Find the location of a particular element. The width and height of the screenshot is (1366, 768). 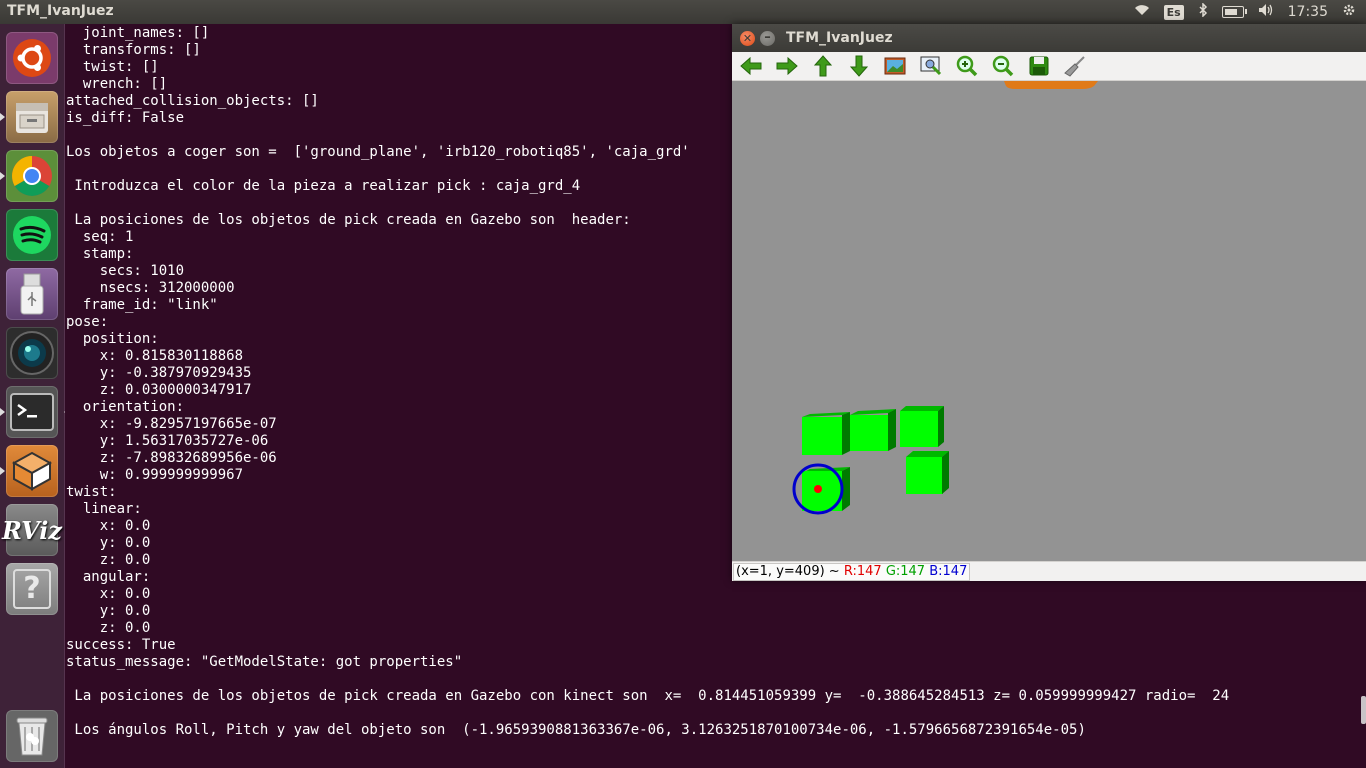

zoom-fit-icon is located at coordinates (931, 66).